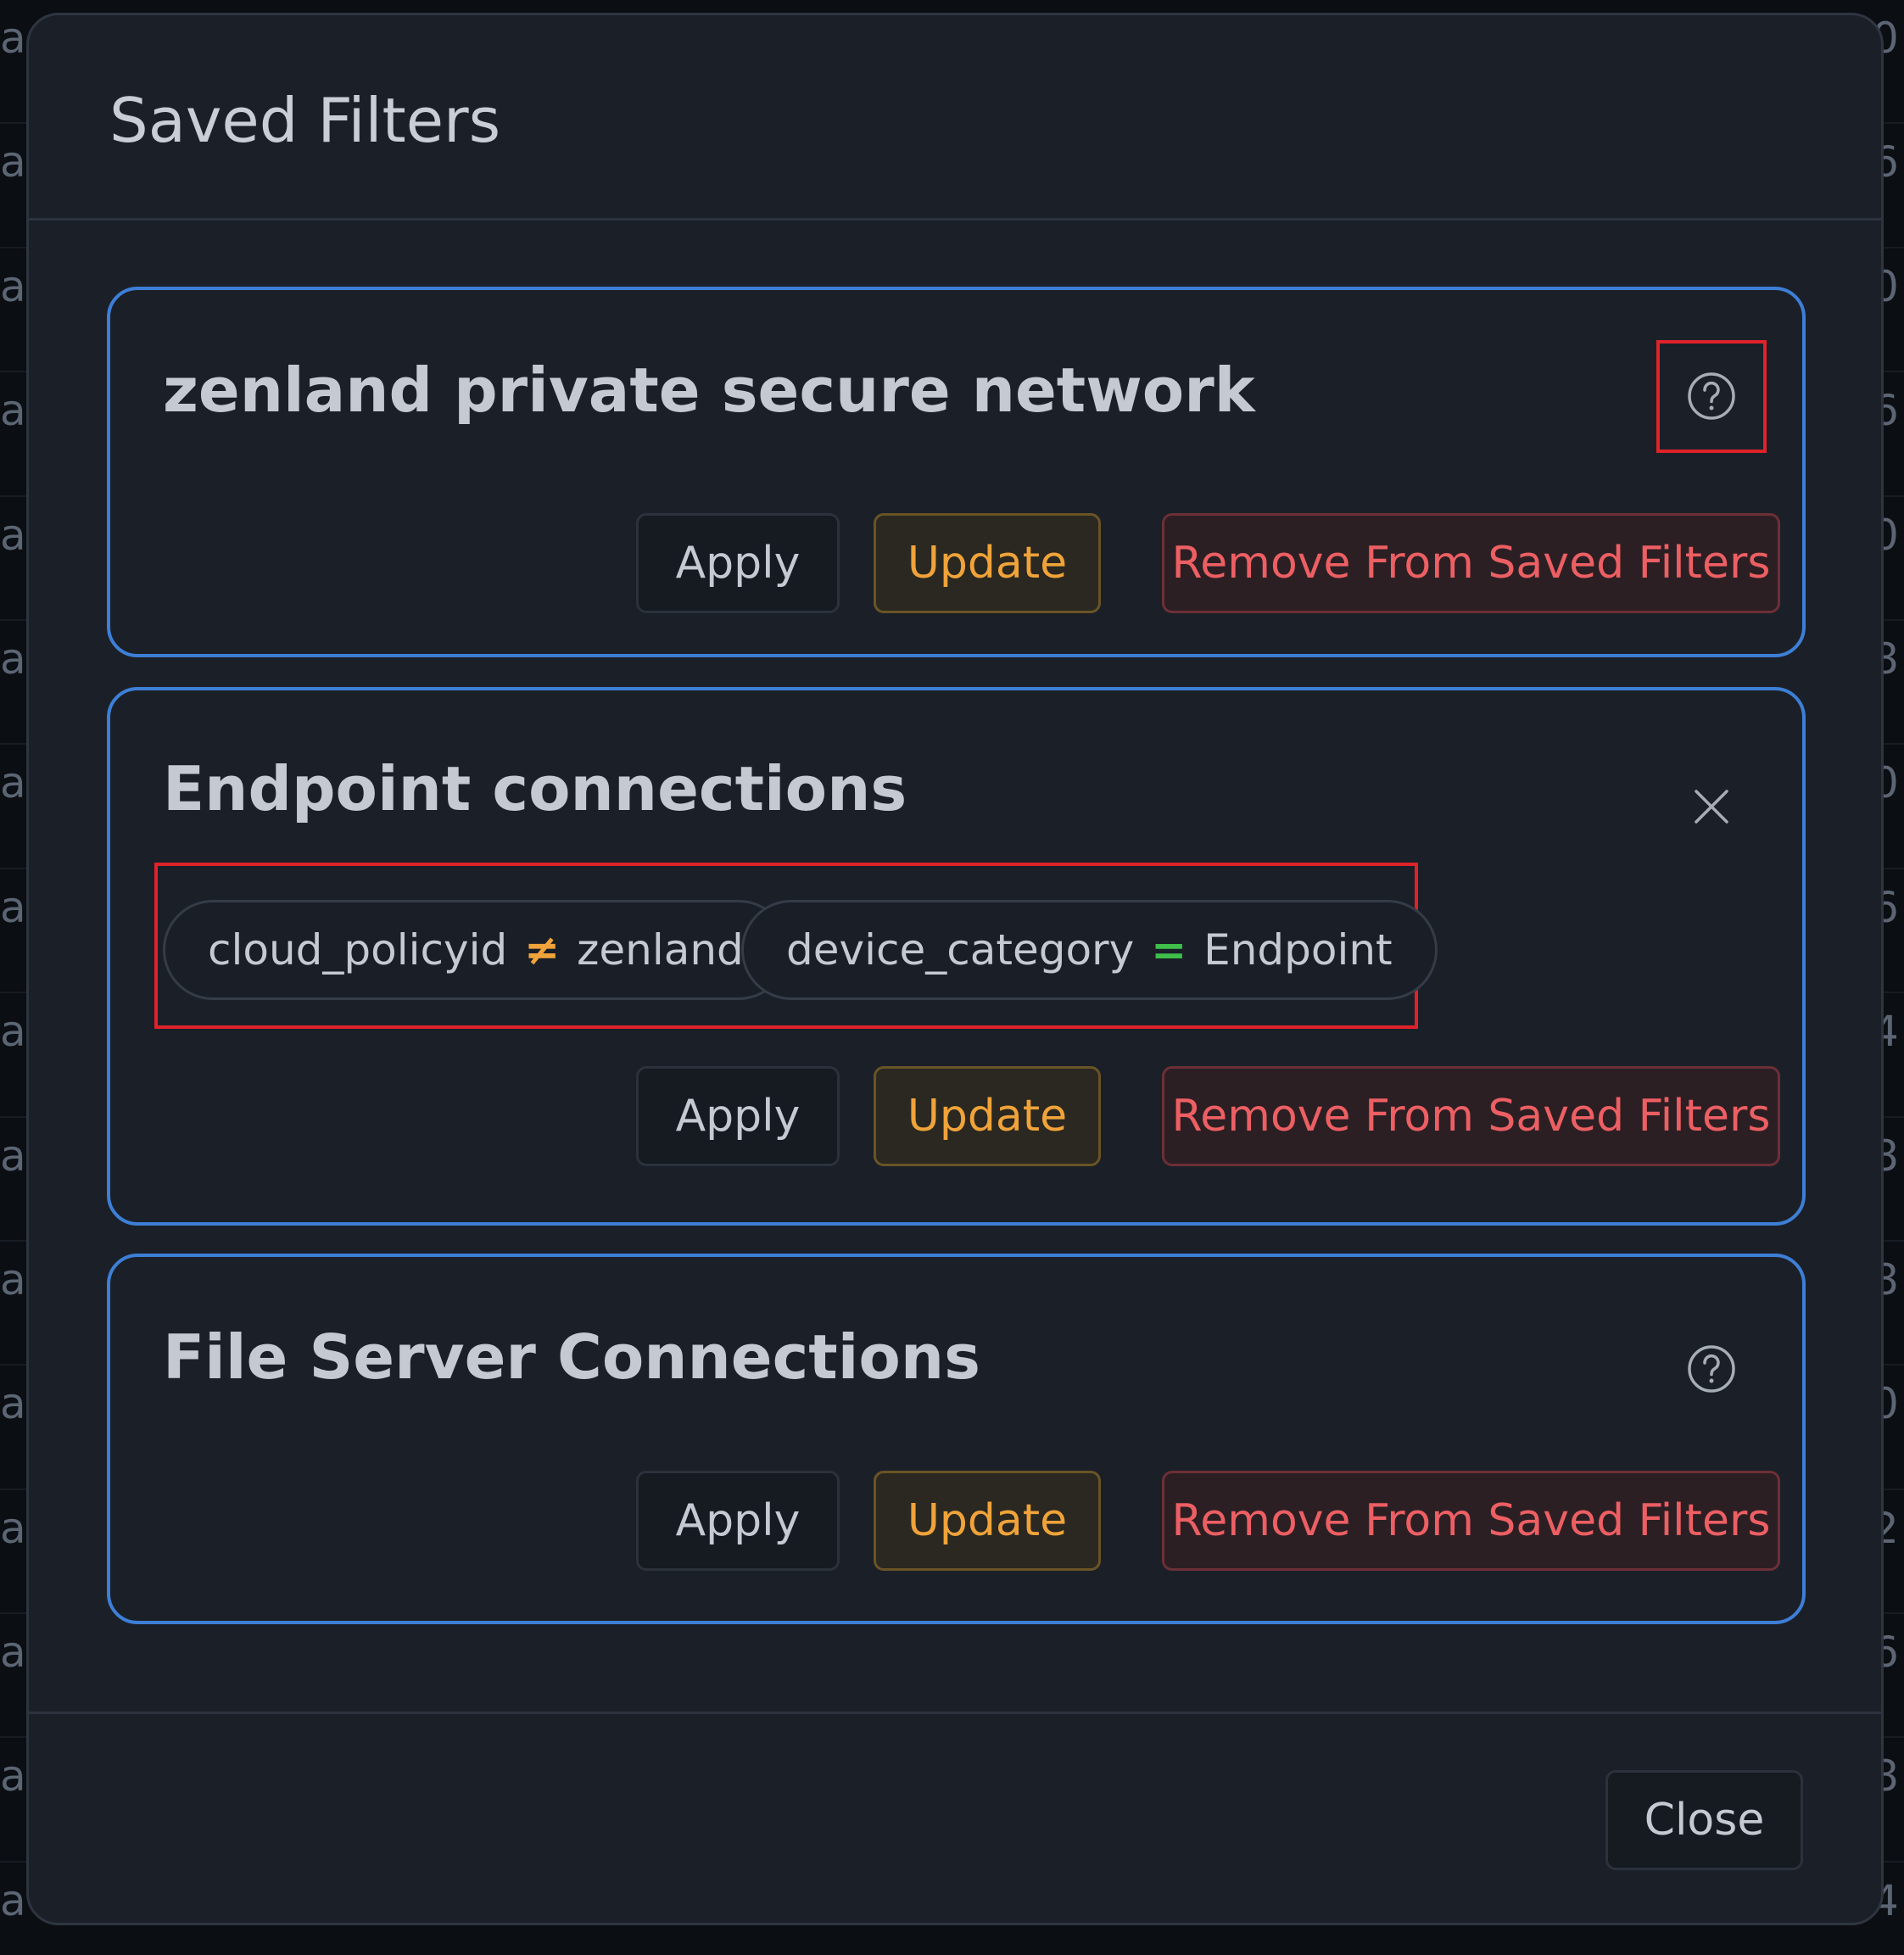  Describe the element at coordinates (535, 788) in the screenshot. I see `saved-filter-name: Endpoint connections` at that location.